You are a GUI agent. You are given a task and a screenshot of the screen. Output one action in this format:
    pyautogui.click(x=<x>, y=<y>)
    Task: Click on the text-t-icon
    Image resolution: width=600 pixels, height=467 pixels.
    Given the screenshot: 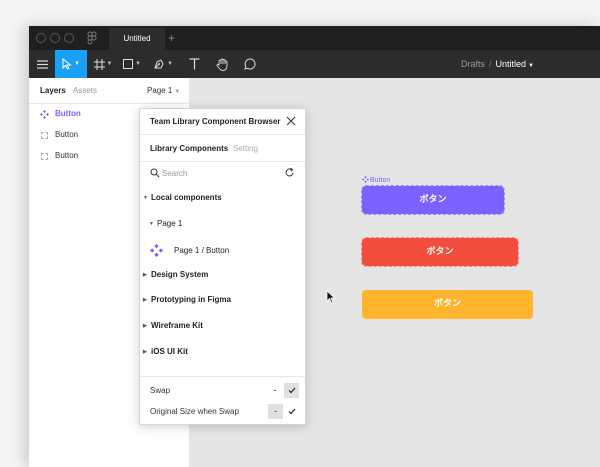 What is the action you would take?
    pyautogui.click(x=194, y=64)
    